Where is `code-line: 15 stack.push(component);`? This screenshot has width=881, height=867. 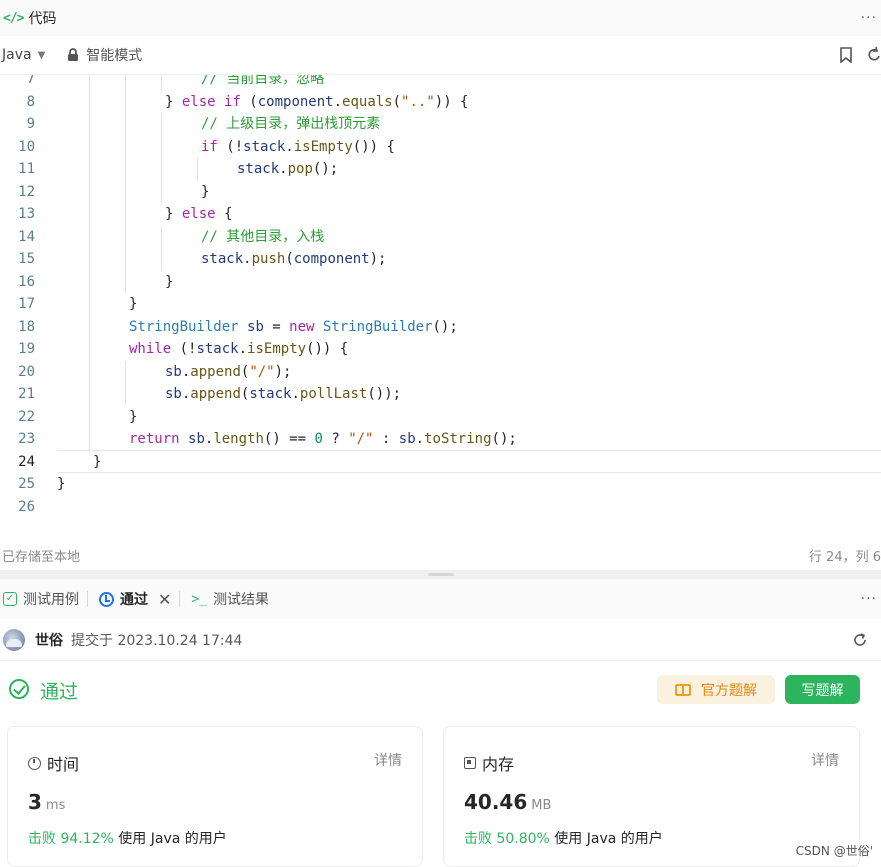 code-line: 15 stack.push(component); is located at coordinates (440, 259).